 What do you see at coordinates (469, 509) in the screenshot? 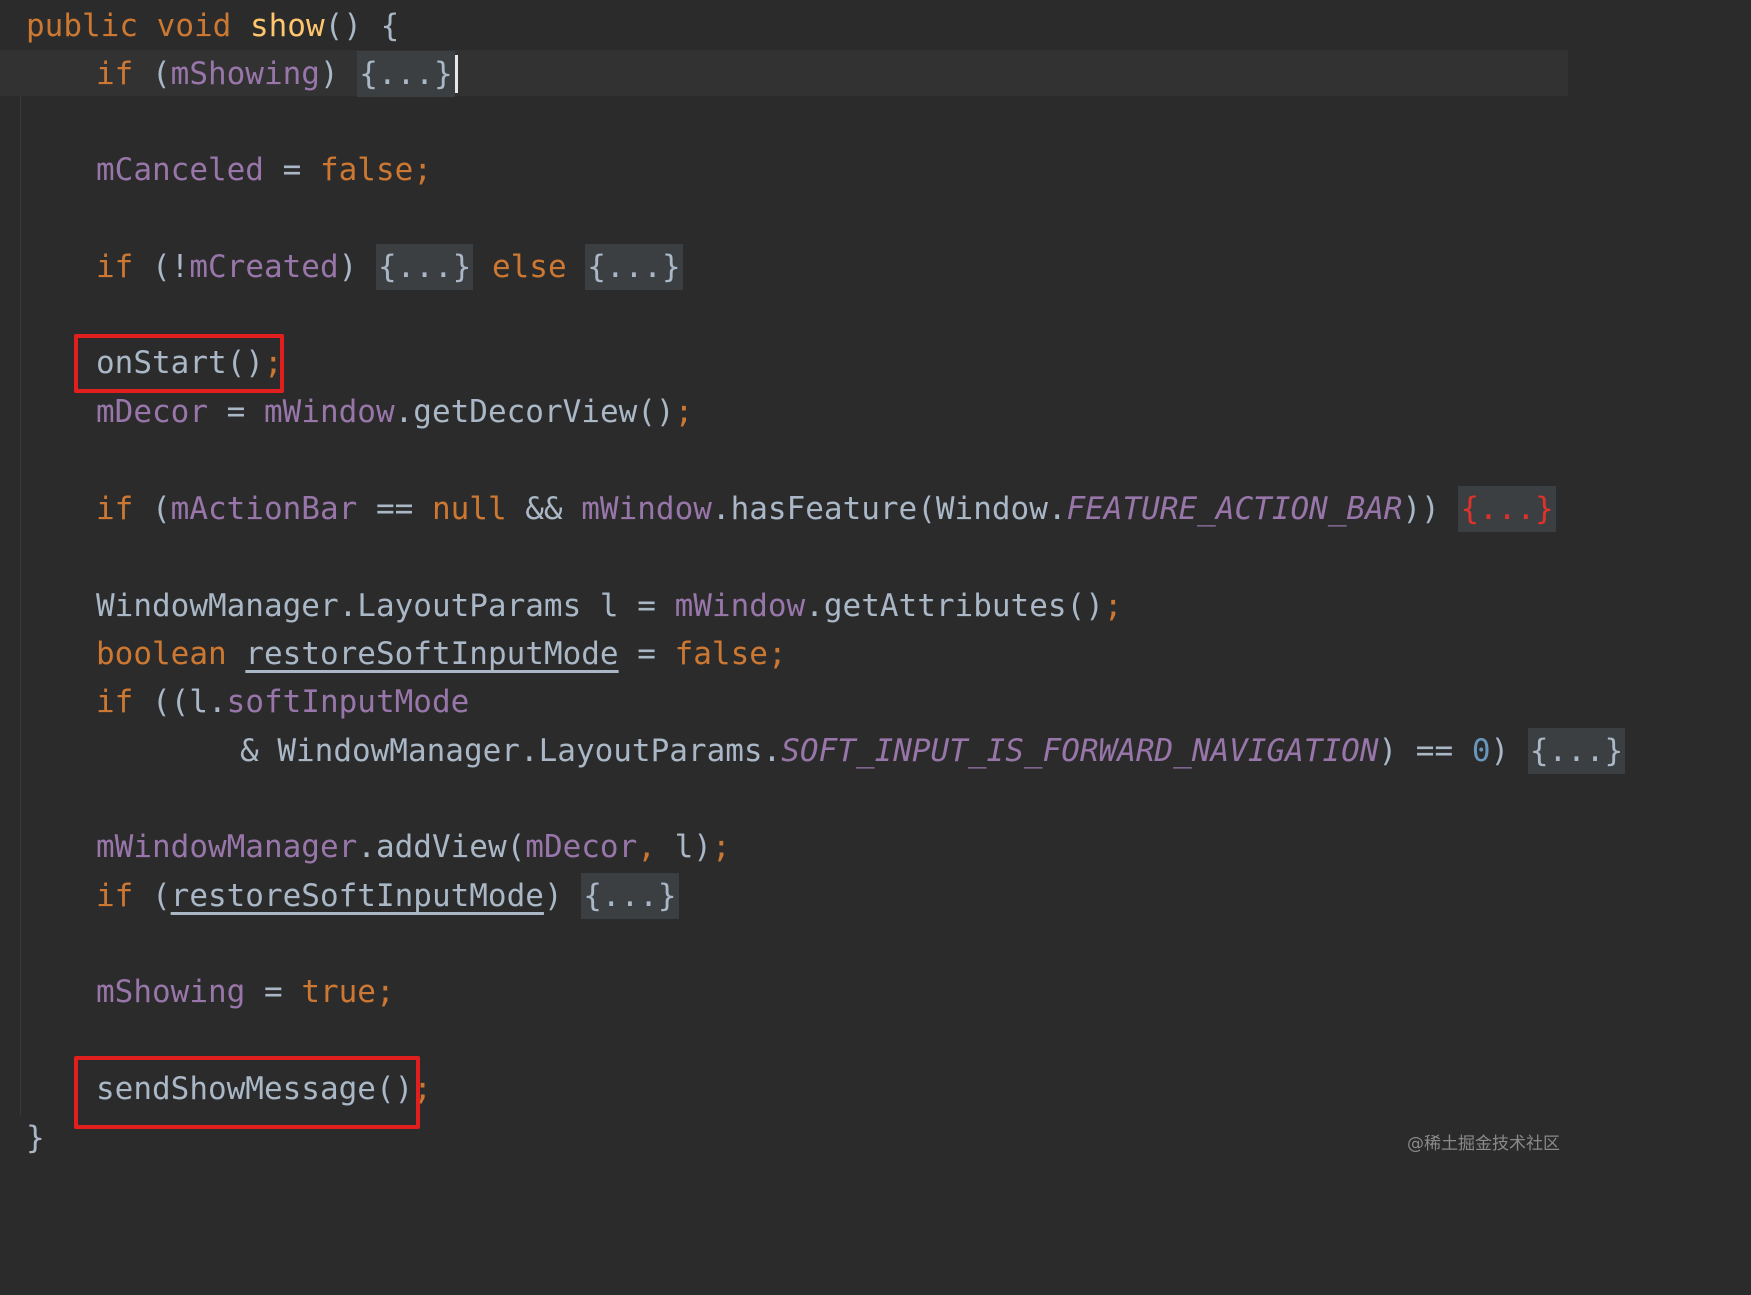
I see `keyword: null` at bounding box center [469, 509].